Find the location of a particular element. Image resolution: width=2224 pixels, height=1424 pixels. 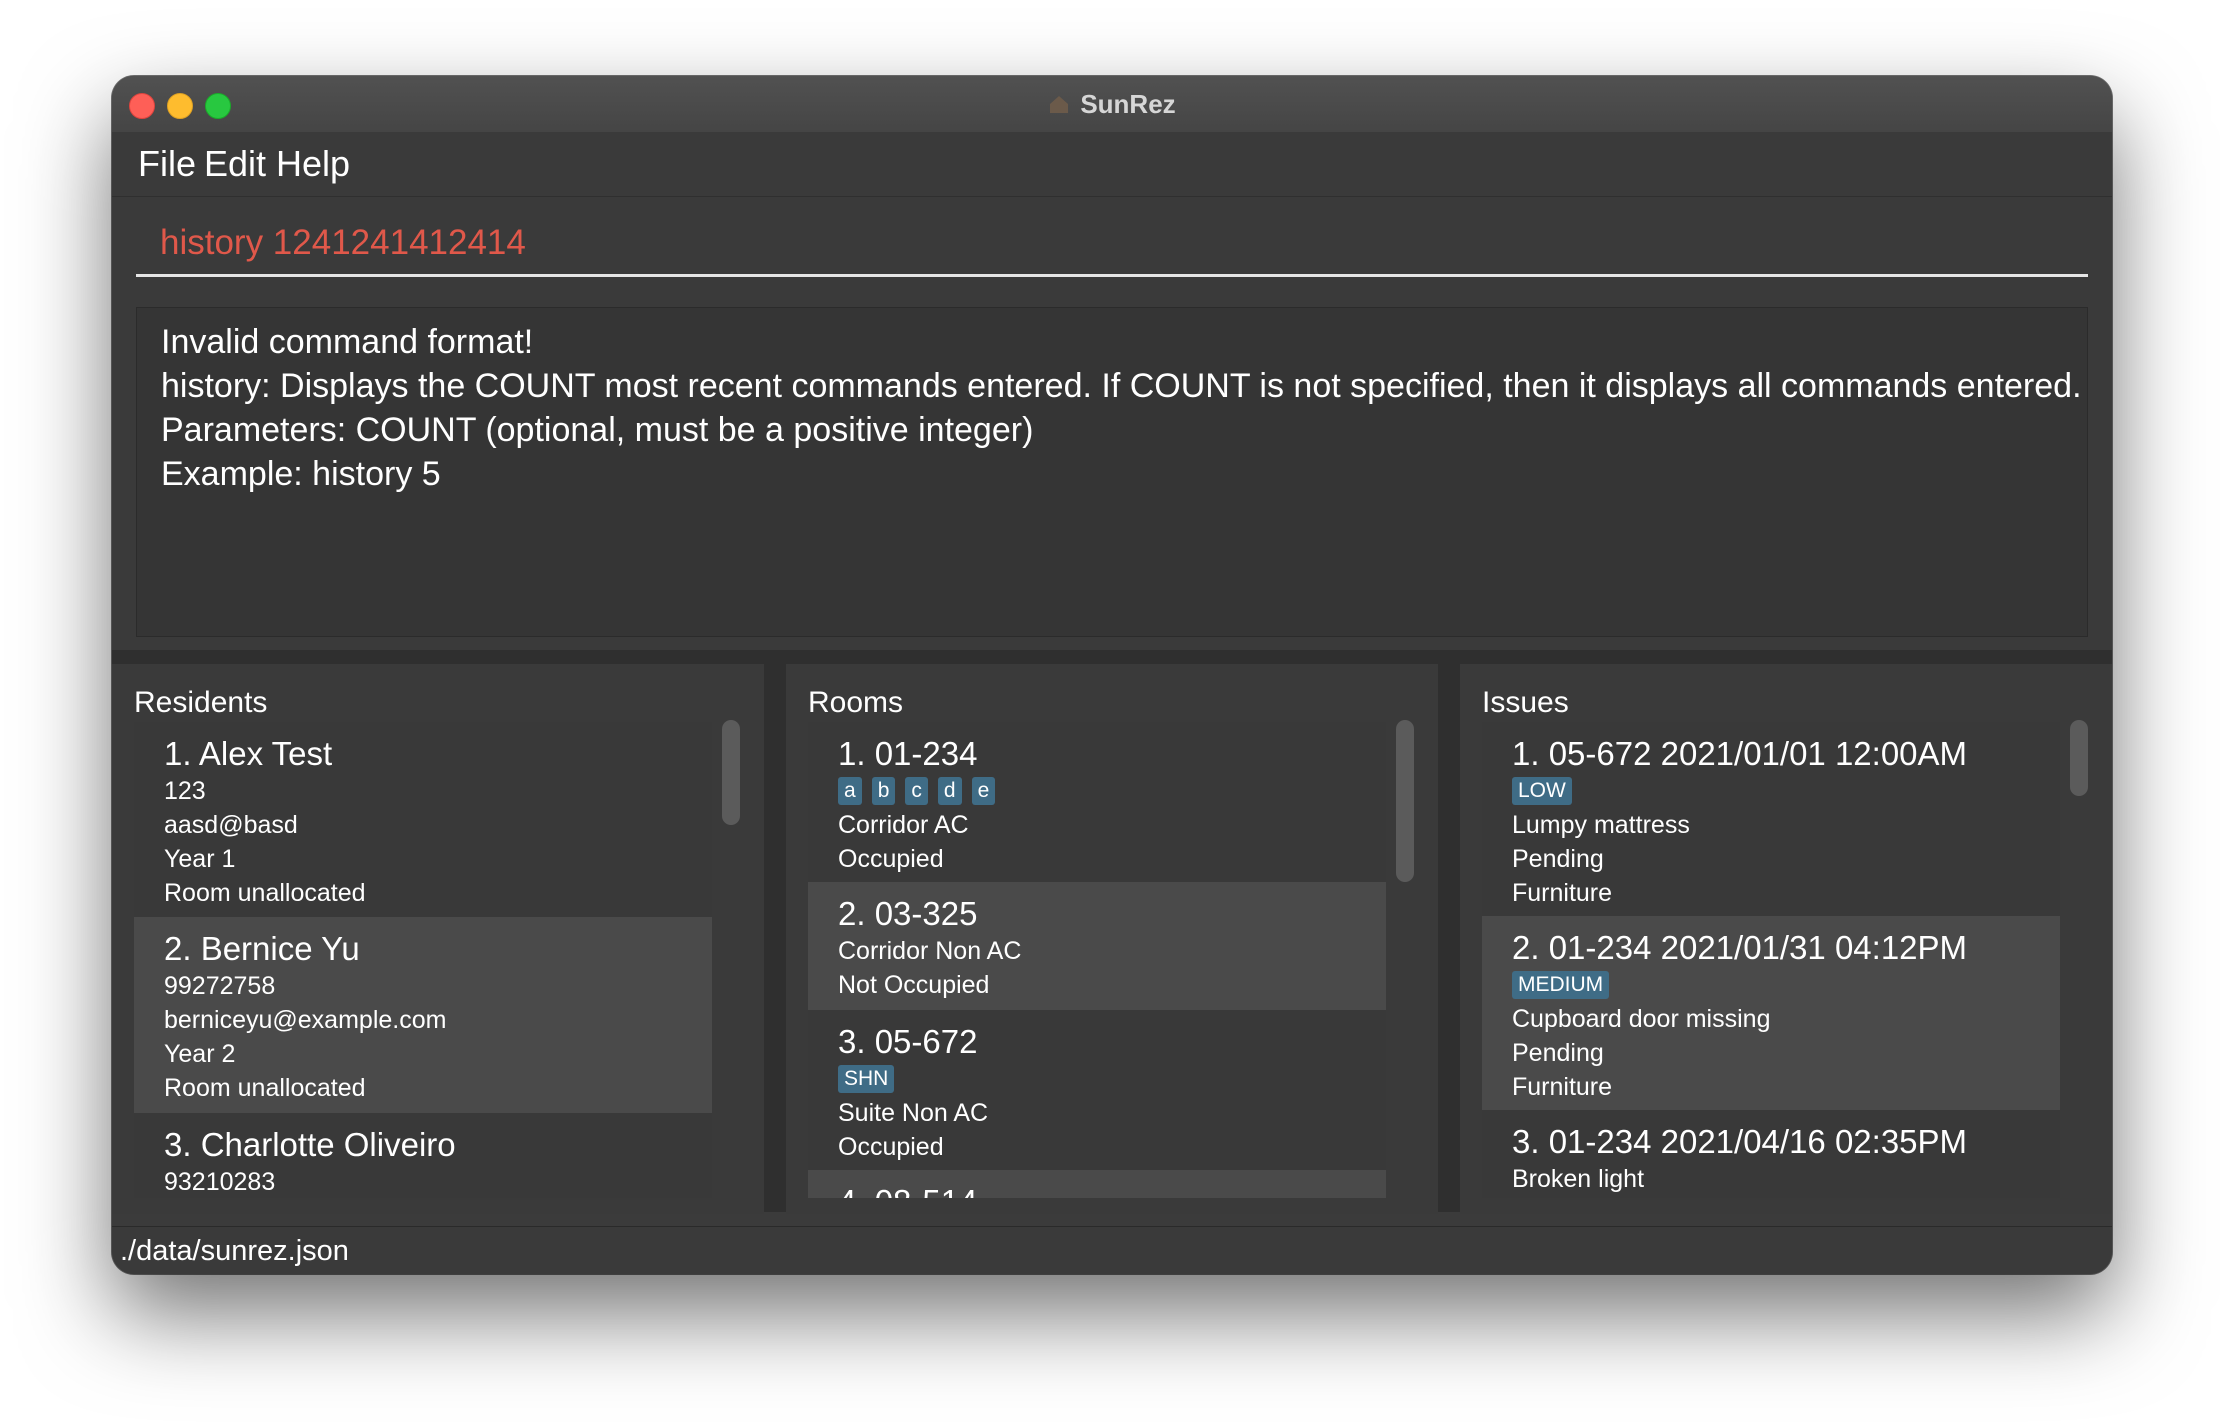

room-tag: b is located at coordinates (883, 791).